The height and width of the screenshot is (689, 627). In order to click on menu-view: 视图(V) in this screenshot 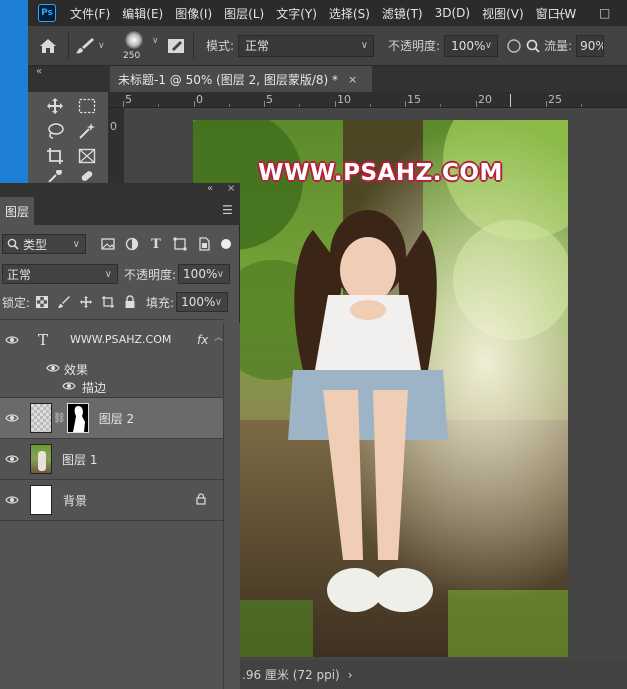, I will do `click(503, 13)`.